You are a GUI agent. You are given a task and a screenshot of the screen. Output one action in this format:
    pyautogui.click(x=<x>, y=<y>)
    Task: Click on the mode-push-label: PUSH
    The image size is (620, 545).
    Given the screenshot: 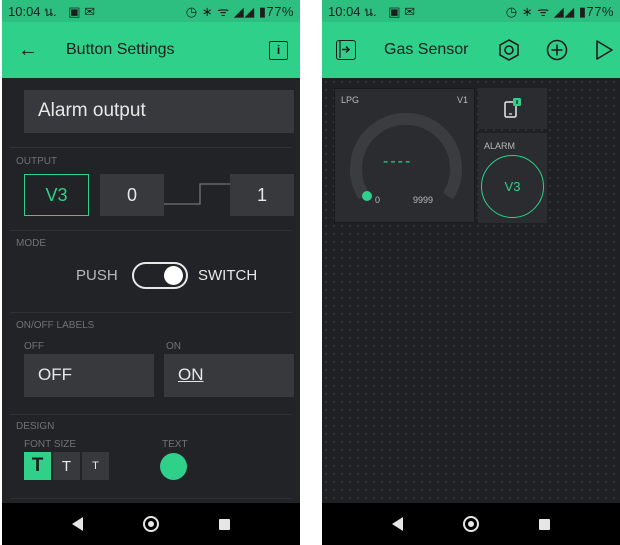 What is the action you would take?
    pyautogui.click(x=97, y=275)
    